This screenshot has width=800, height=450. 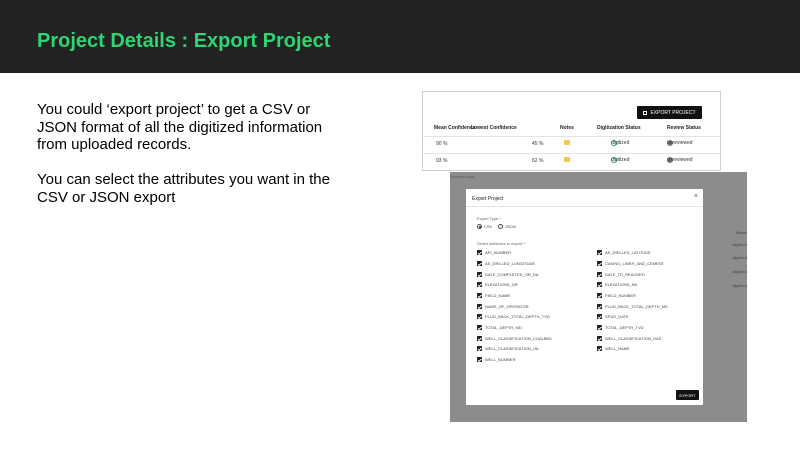 I want to click on attribute-checkbox: API_NUMBER, so click(x=494, y=252).